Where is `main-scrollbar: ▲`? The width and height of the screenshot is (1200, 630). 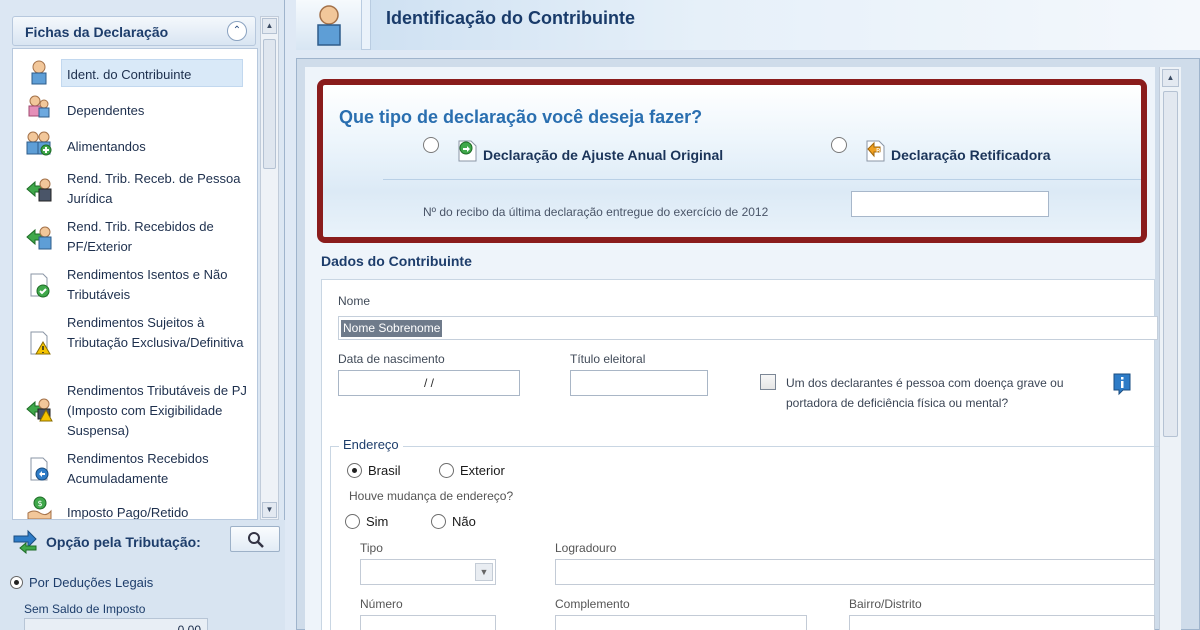
main-scrollbar: ▲ is located at coordinates (1170, 348).